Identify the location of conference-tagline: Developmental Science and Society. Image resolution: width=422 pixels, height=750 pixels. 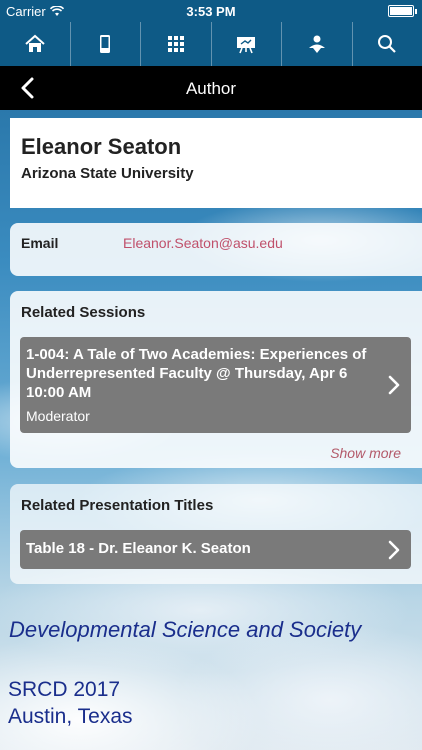
(185, 629).